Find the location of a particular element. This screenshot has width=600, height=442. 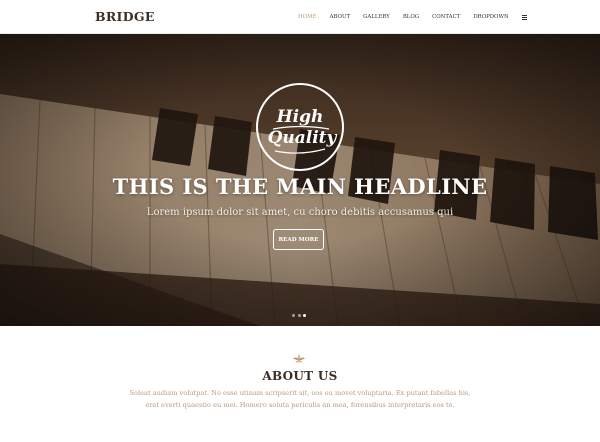

high-quality-badge: High Quality is located at coordinates (300, 127).